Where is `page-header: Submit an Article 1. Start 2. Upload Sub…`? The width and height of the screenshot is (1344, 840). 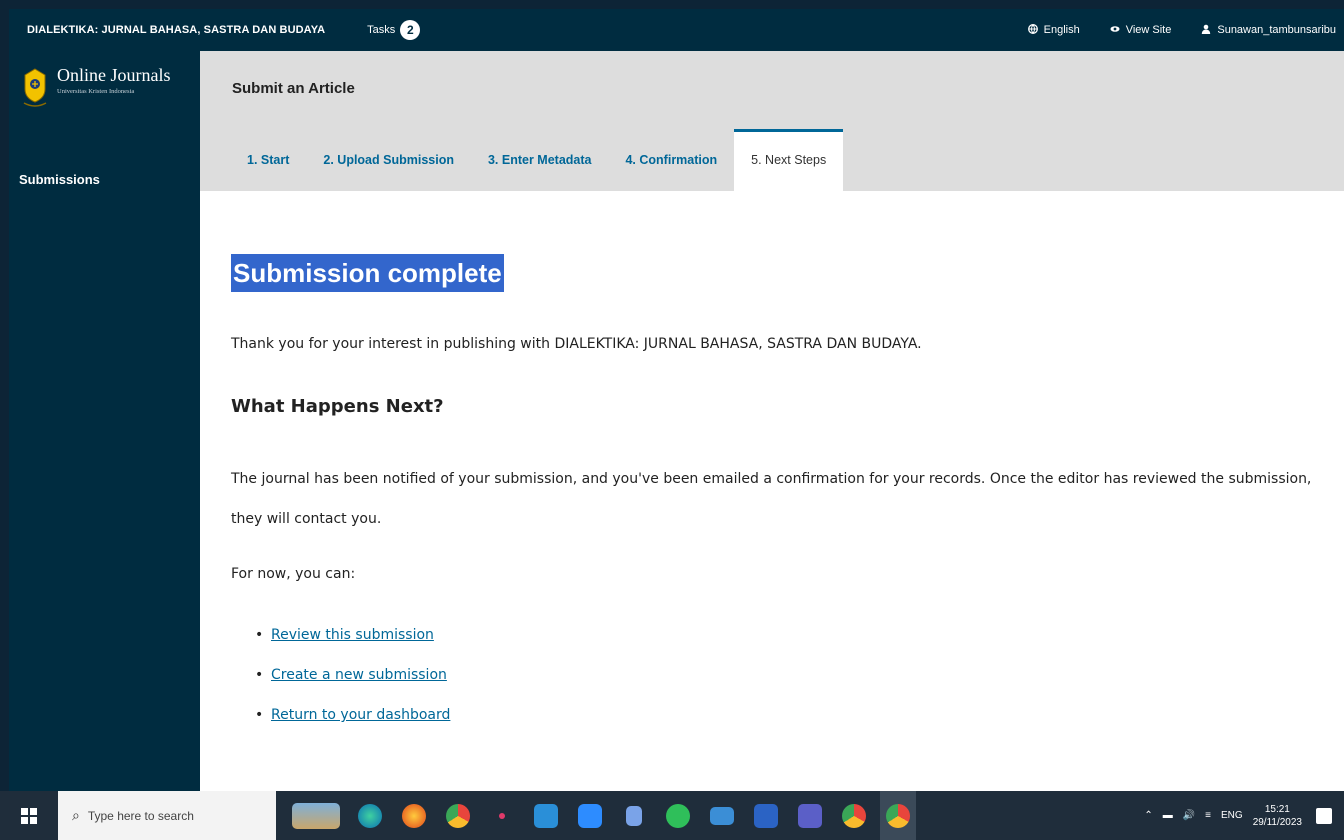 page-header: Submit an Article 1. Start 2. Upload Sub… is located at coordinates (772, 121).